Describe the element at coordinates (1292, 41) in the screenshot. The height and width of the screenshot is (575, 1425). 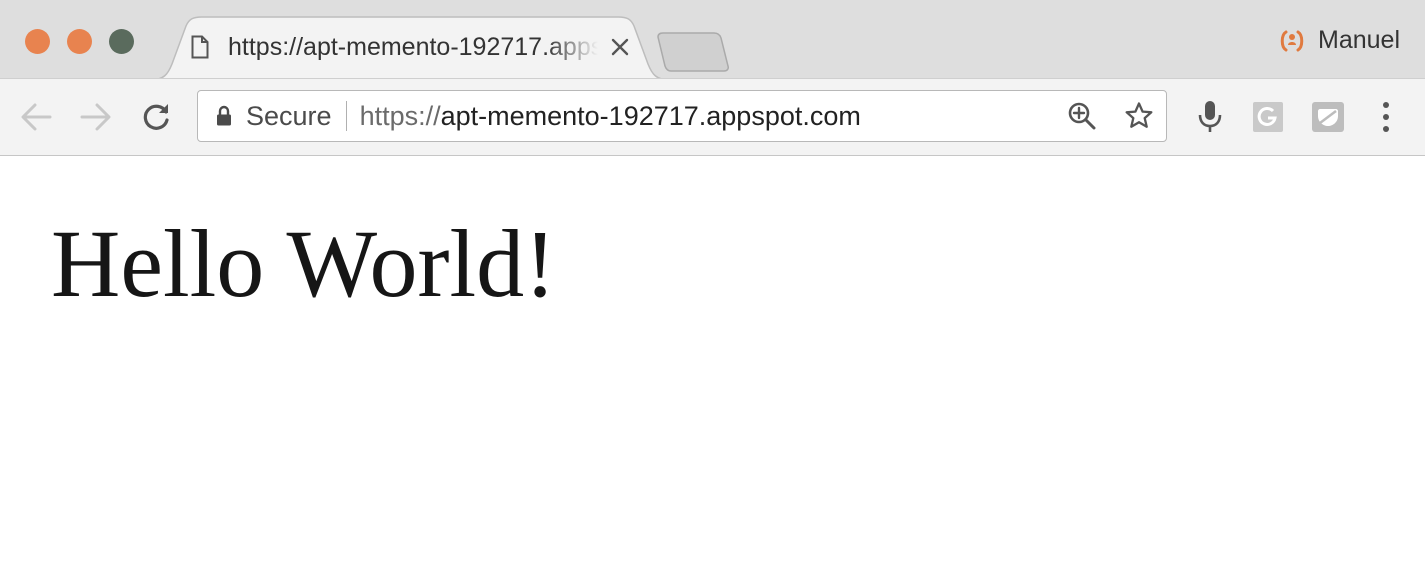
I see `profile-switcher-icon` at that location.